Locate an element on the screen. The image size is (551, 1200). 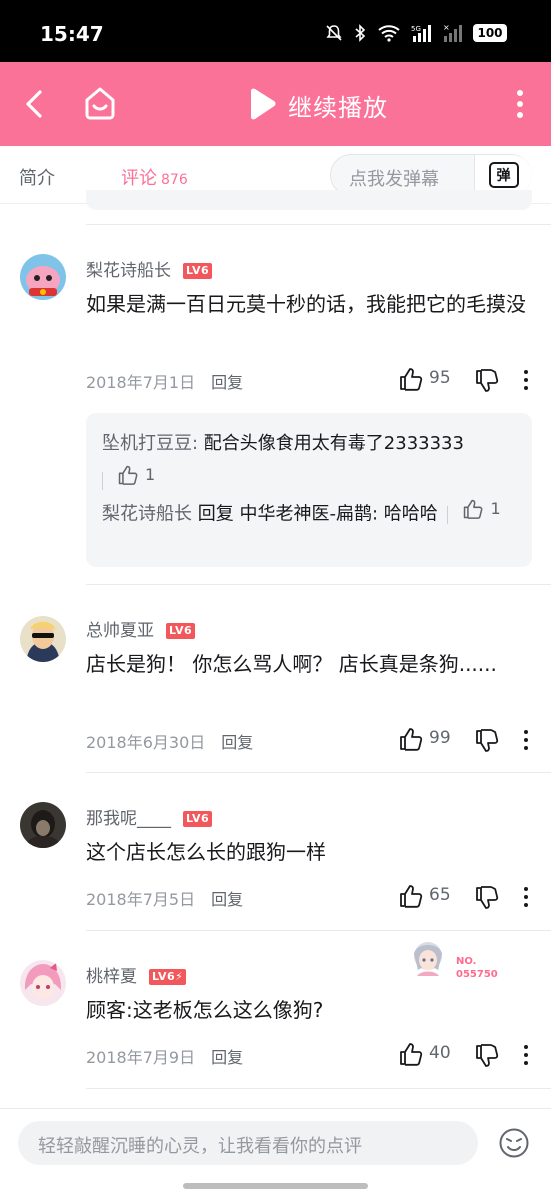
comment-meta: 2018年7月9日 回复 is located at coordinates (164, 1056).